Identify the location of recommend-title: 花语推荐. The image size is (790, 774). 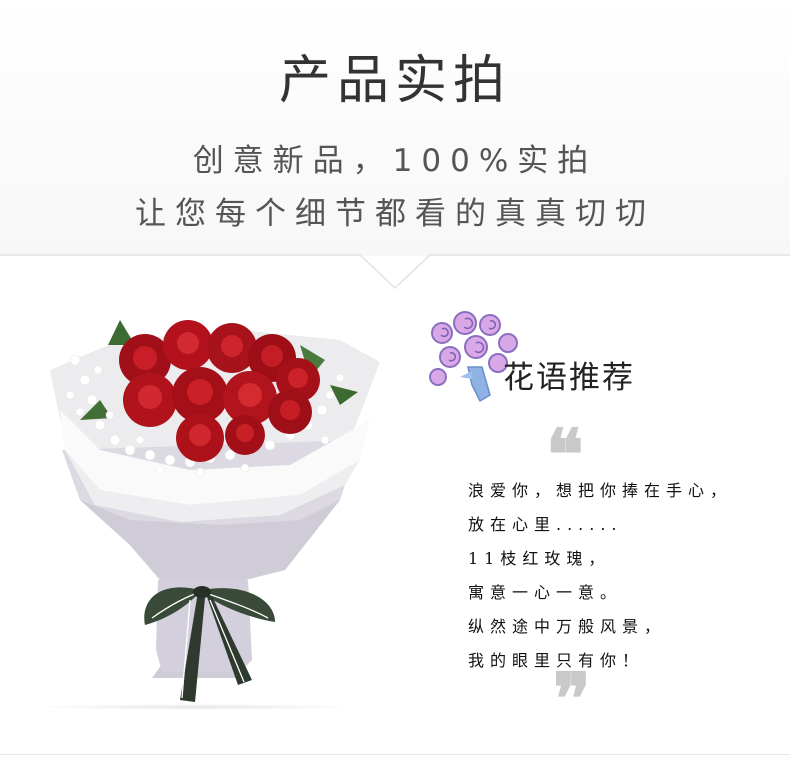
(569, 378).